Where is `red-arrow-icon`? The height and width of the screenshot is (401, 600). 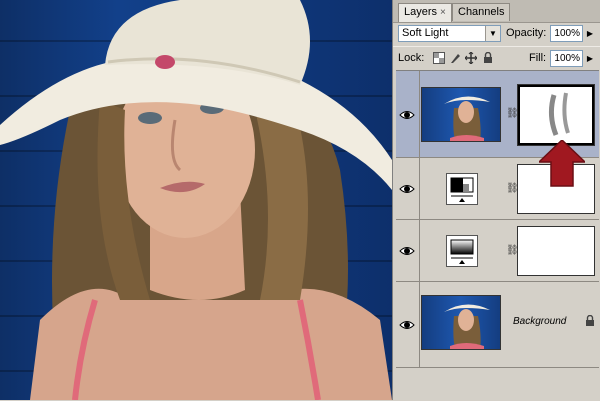 red-arrow-icon is located at coordinates (562, 163).